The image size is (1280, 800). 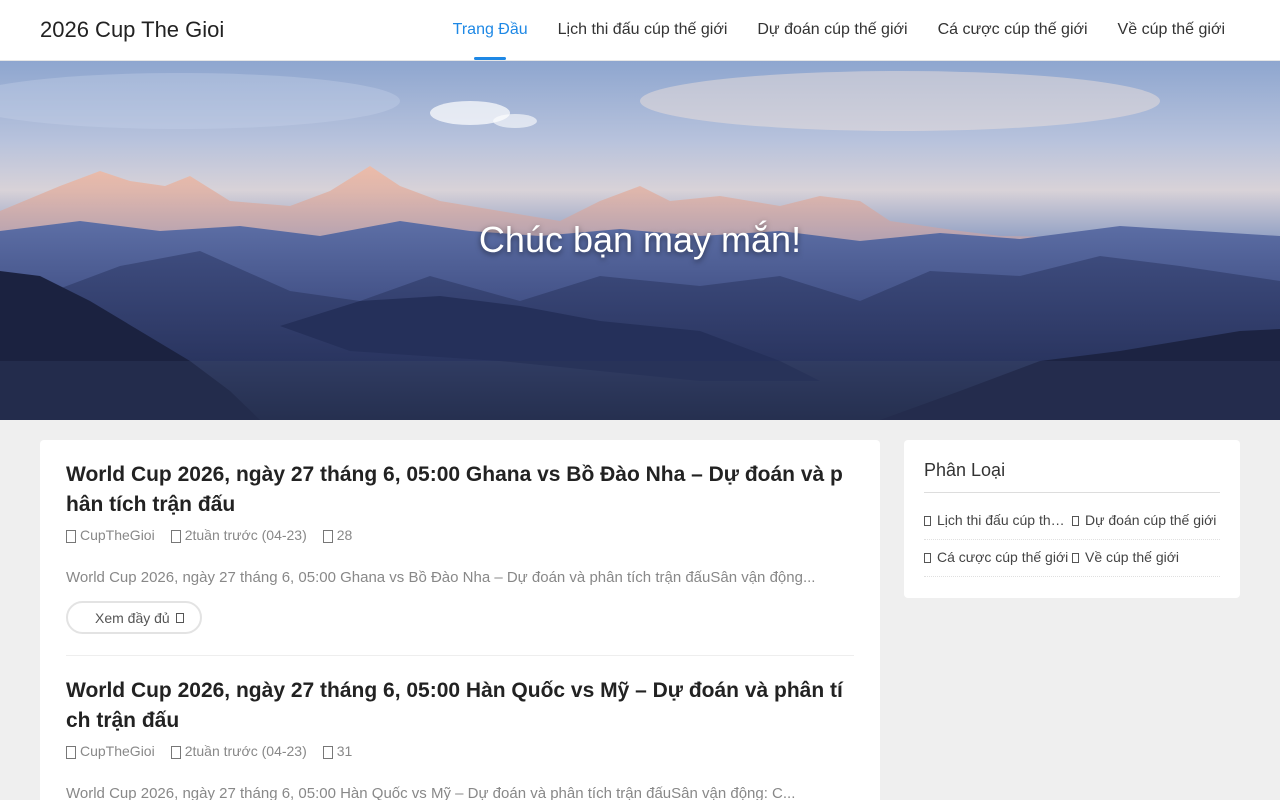 I want to click on post-views: 28, so click(x=344, y=535).